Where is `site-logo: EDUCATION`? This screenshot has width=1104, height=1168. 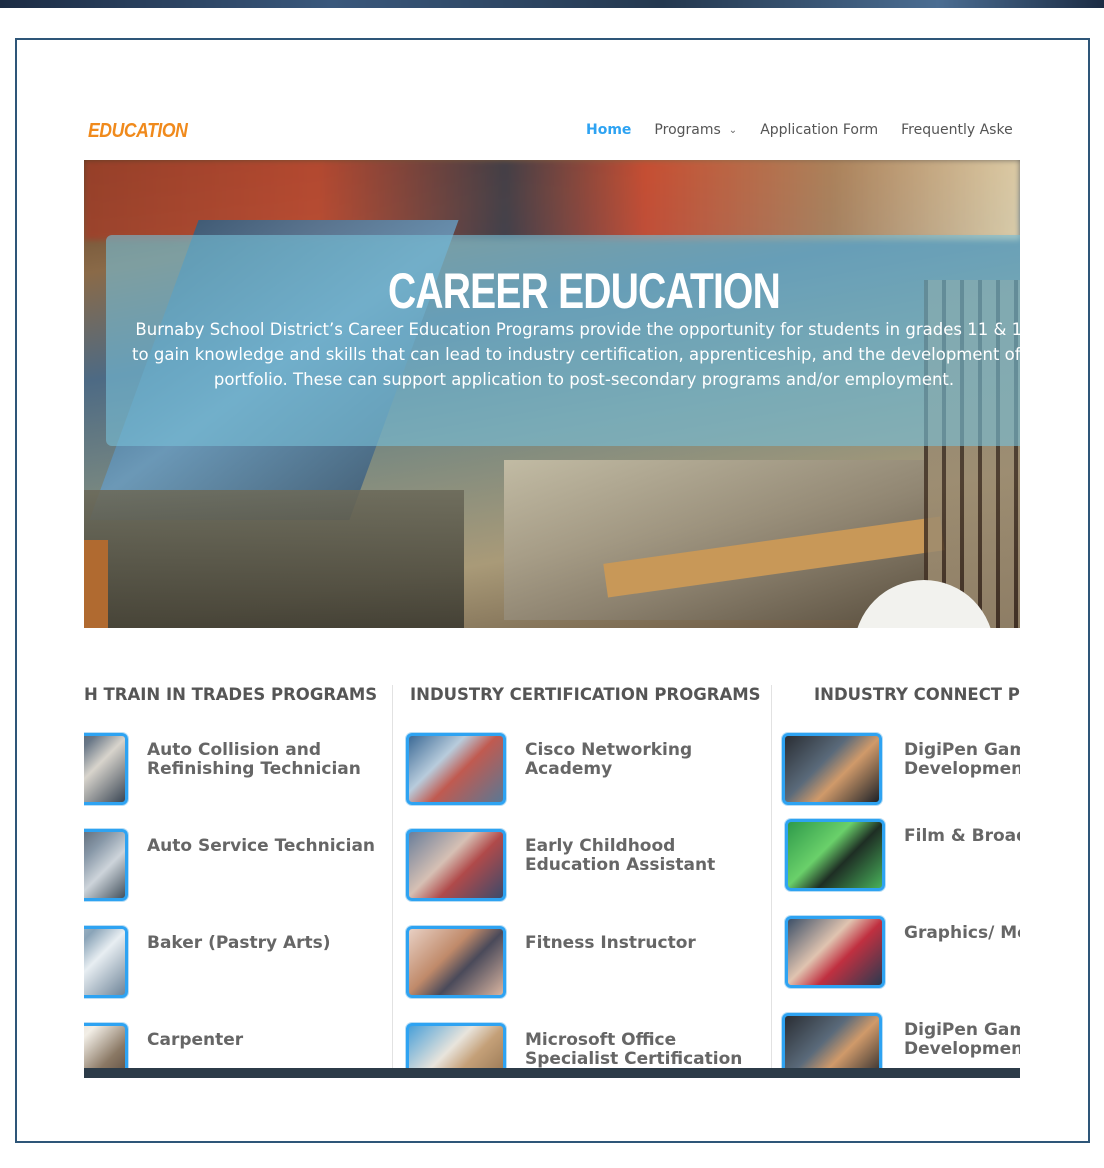
site-logo: EDUCATION is located at coordinates (138, 131).